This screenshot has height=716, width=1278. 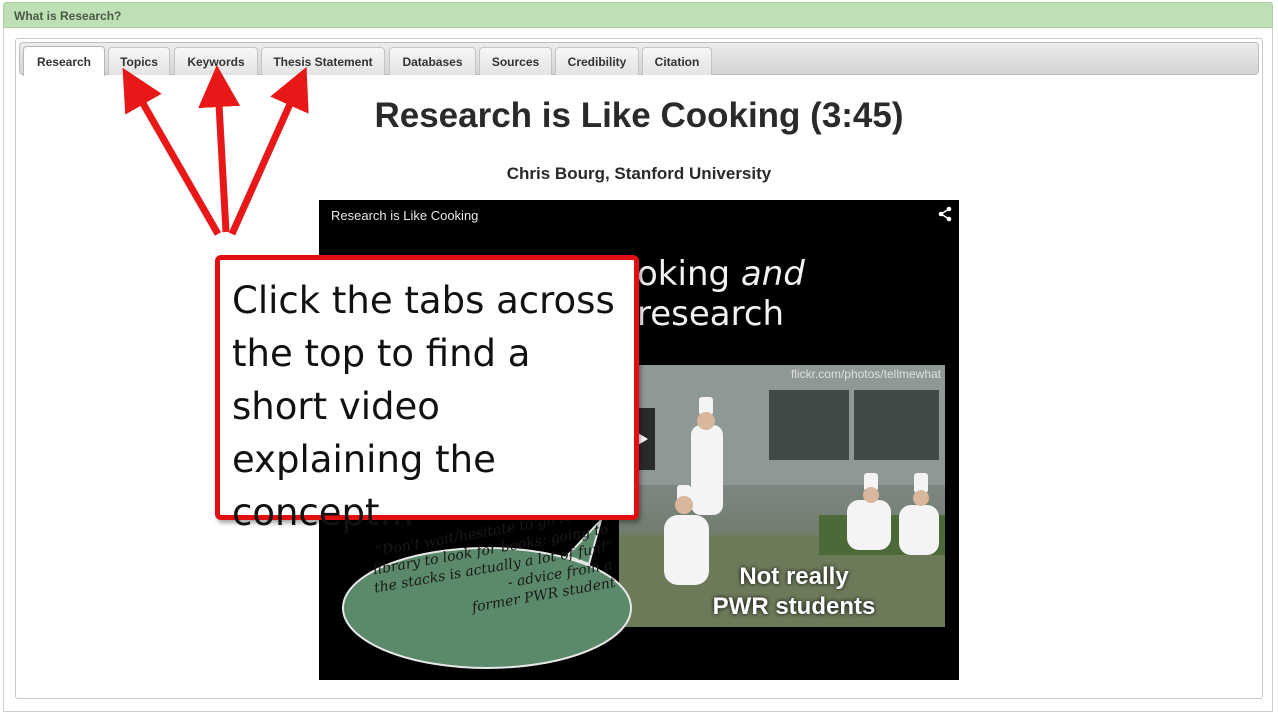 What do you see at coordinates (865, 374) in the screenshot?
I see `photo-credit: flickr.com/photos/tellmewhat` at bounding box center [865, 374].